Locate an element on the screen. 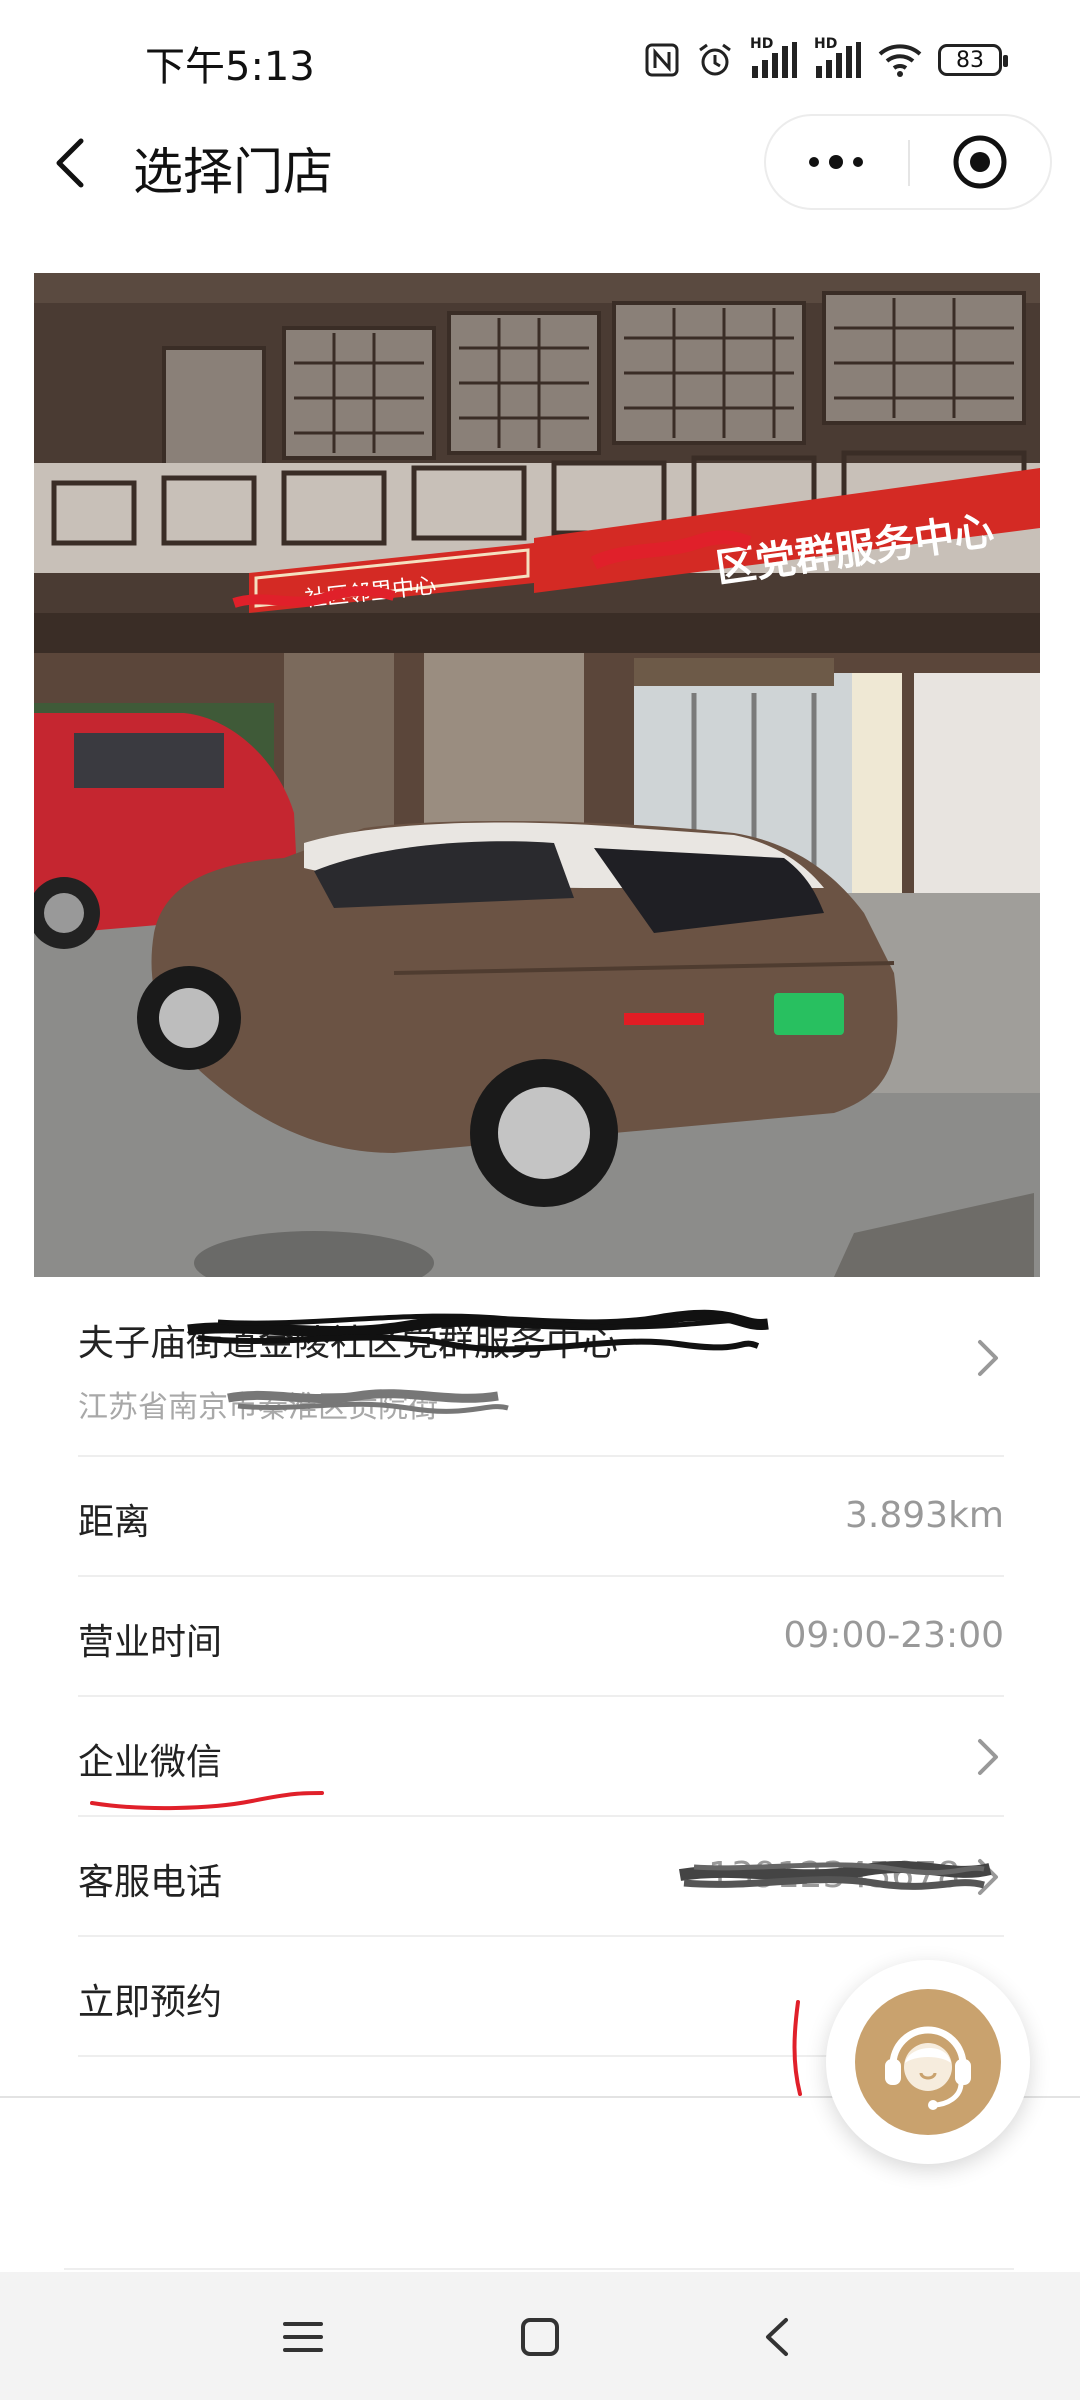 The height and width of the screenshot is (2400, 1080). red-mark-annotation is located at coordinates (797, 2048).